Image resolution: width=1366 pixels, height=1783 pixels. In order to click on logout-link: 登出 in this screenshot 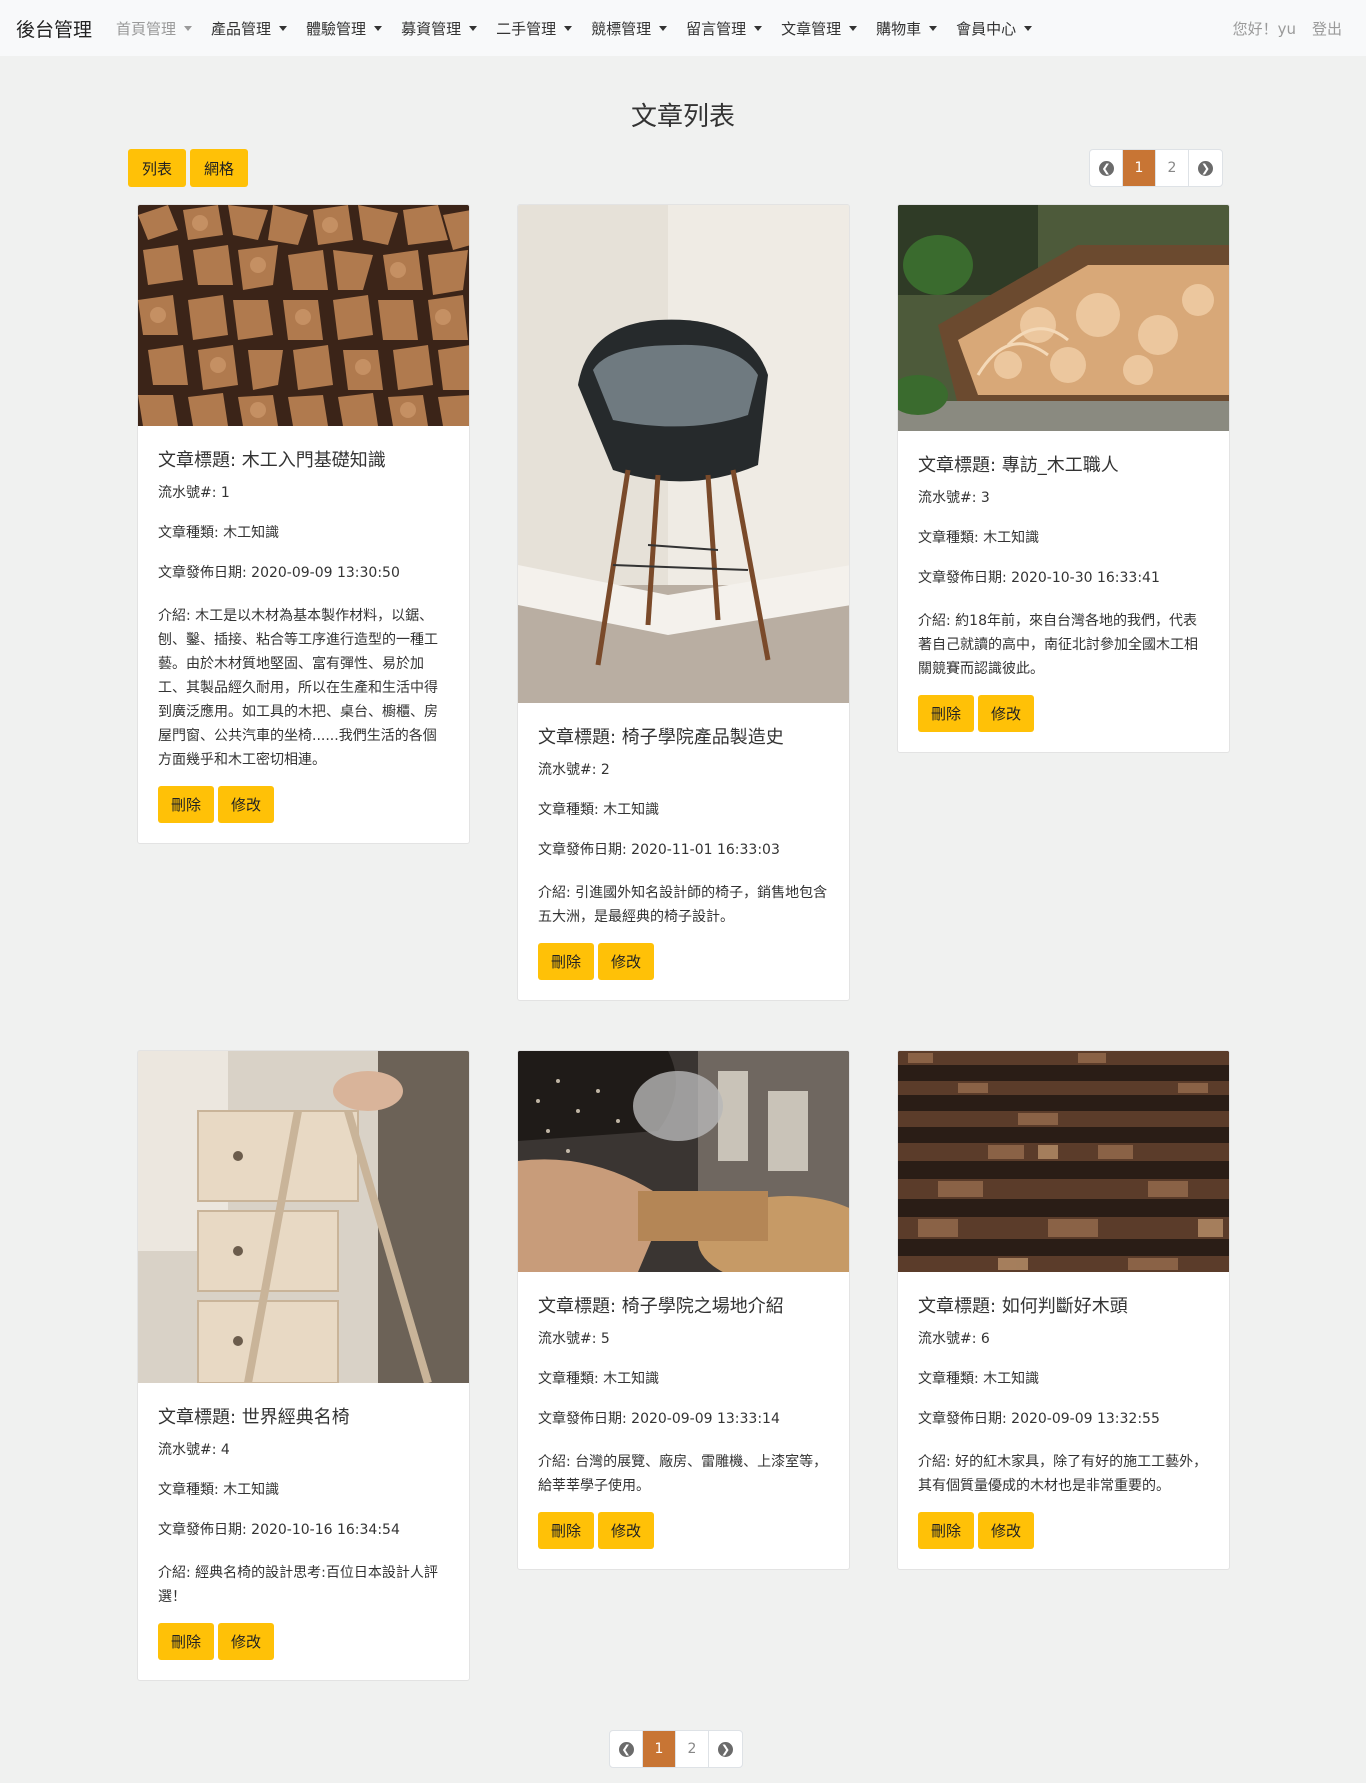, I will do `click(1327, 28)`.